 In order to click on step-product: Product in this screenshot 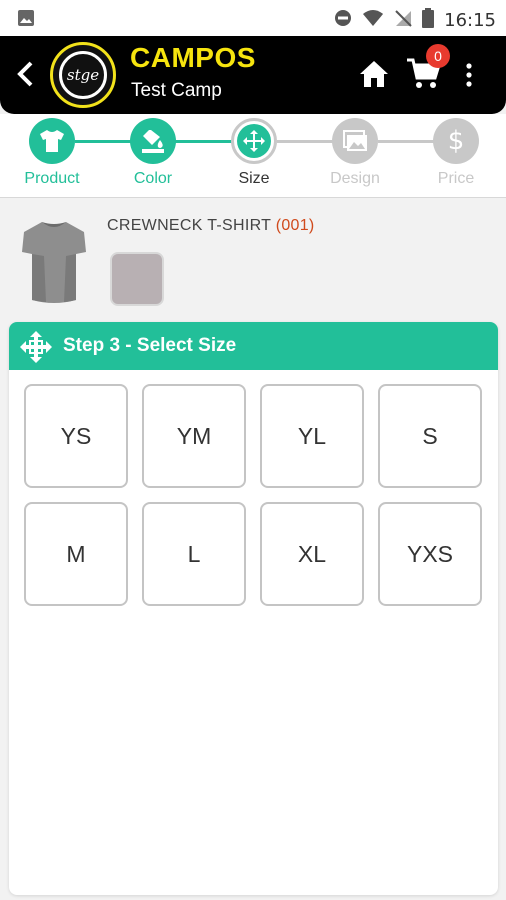, I will do `click(52, 153)`.